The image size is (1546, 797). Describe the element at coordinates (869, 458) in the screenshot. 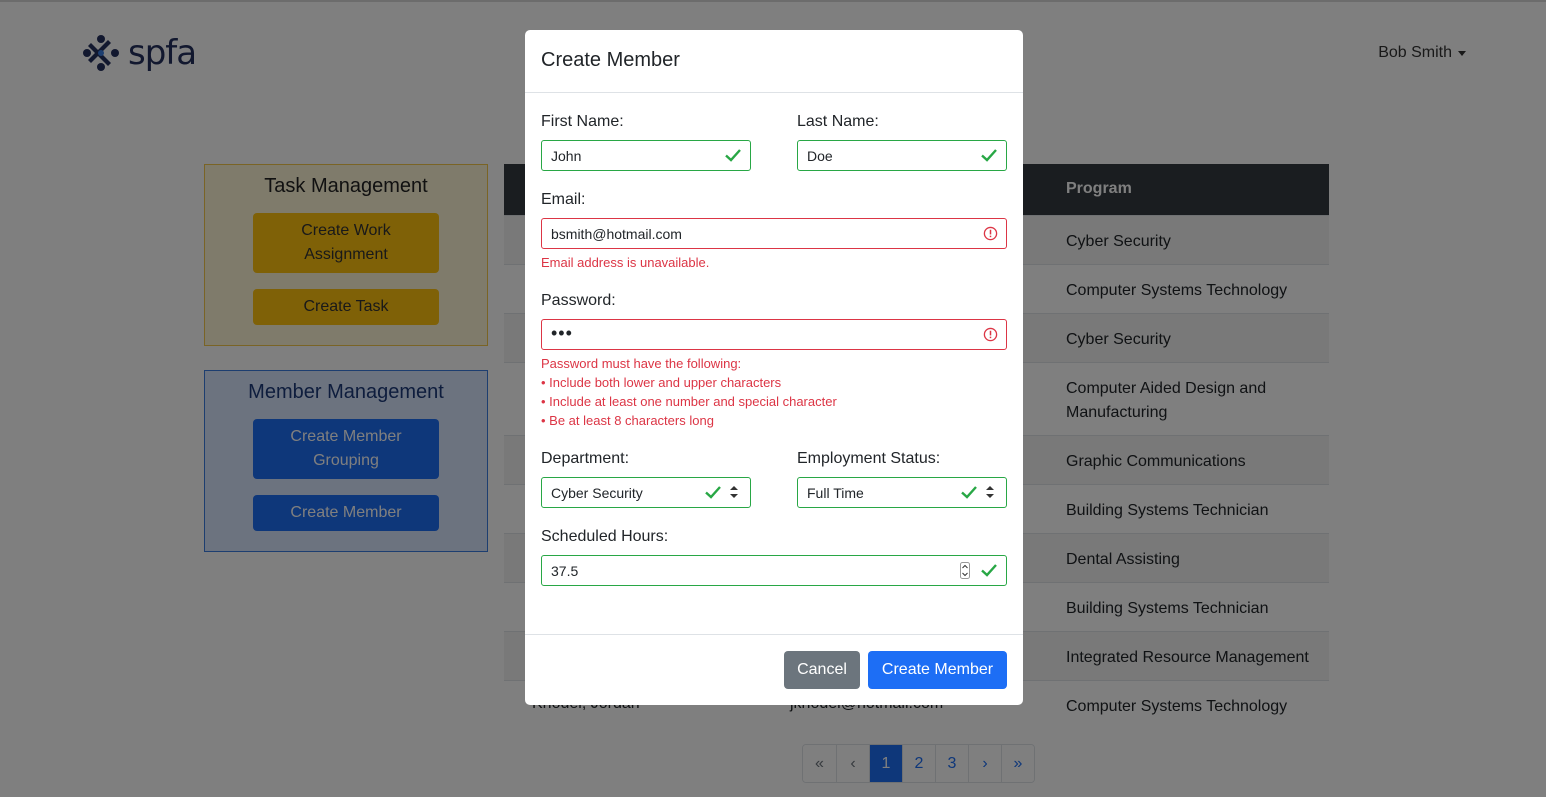

I see `employment-status-label: Employment Status:` at that location.